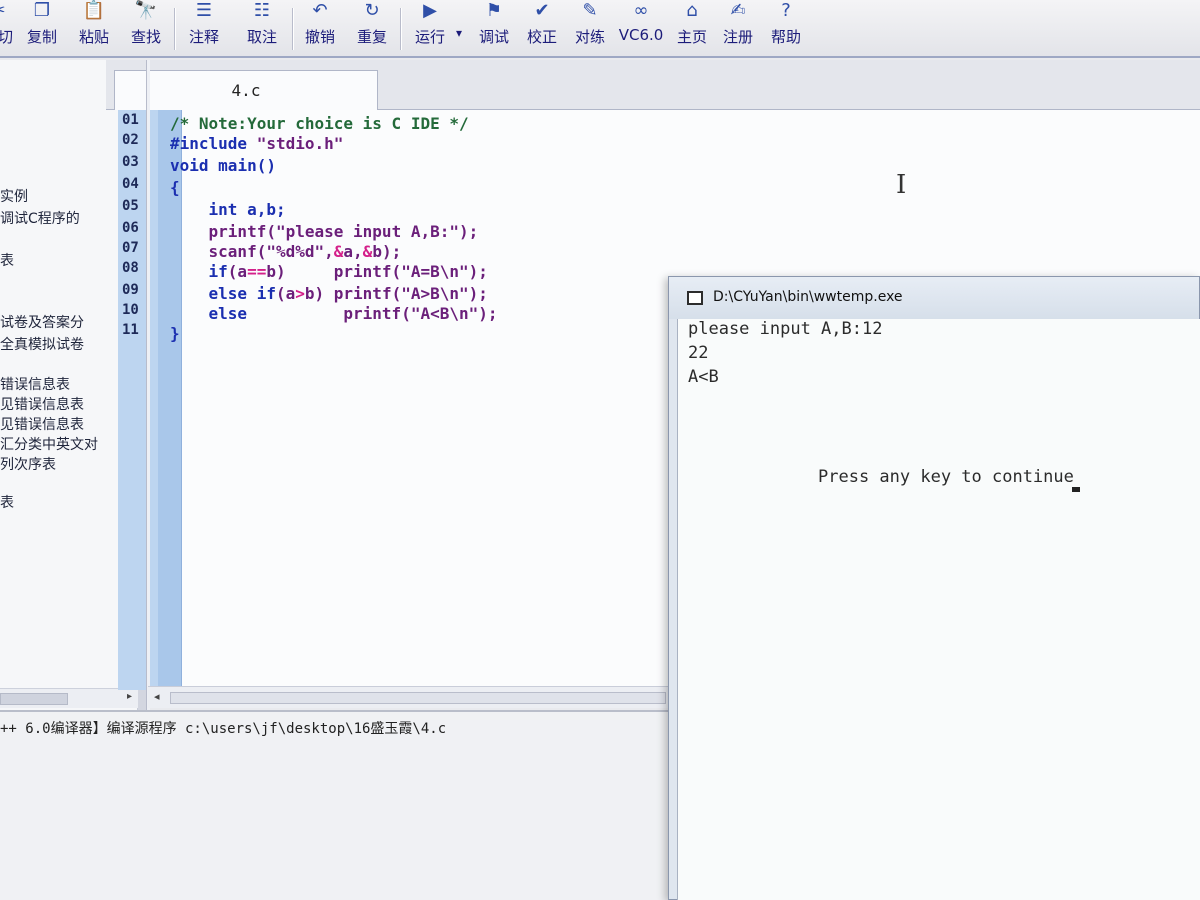  Describe the element at coordinates (146, 10) in the screenshot. I see `find-icon: 🔭` at that location.